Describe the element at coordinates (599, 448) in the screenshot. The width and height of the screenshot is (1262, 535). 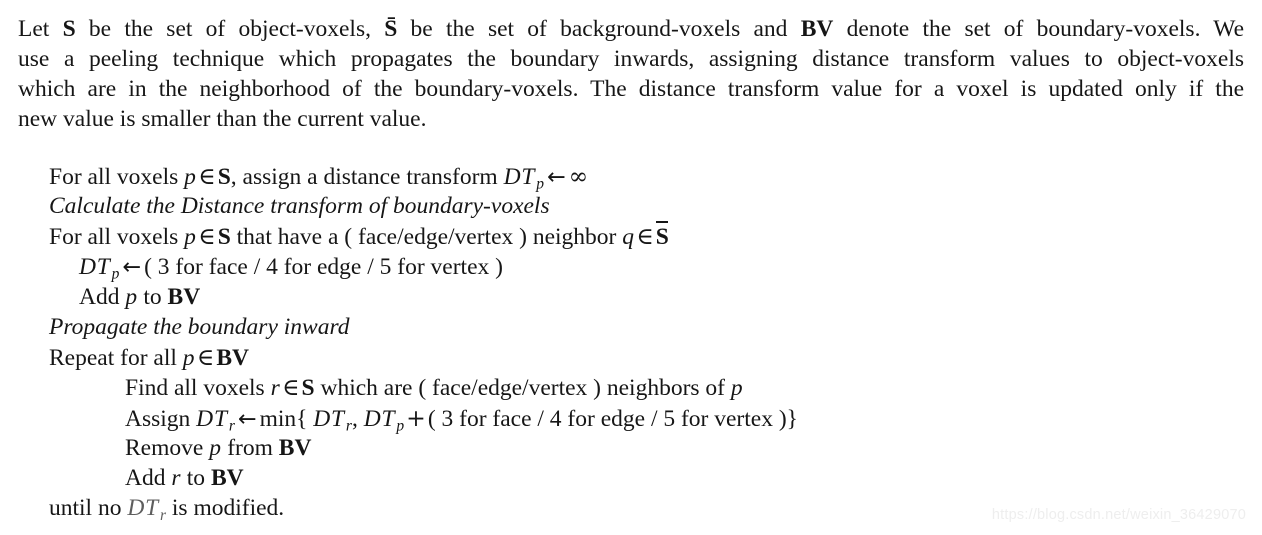
I see `algo-line-remove-p: Remove p from BV` at that location.